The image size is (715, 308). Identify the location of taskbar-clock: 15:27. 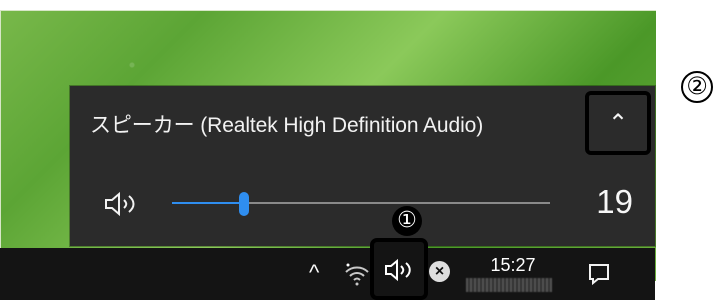
(513, 265).